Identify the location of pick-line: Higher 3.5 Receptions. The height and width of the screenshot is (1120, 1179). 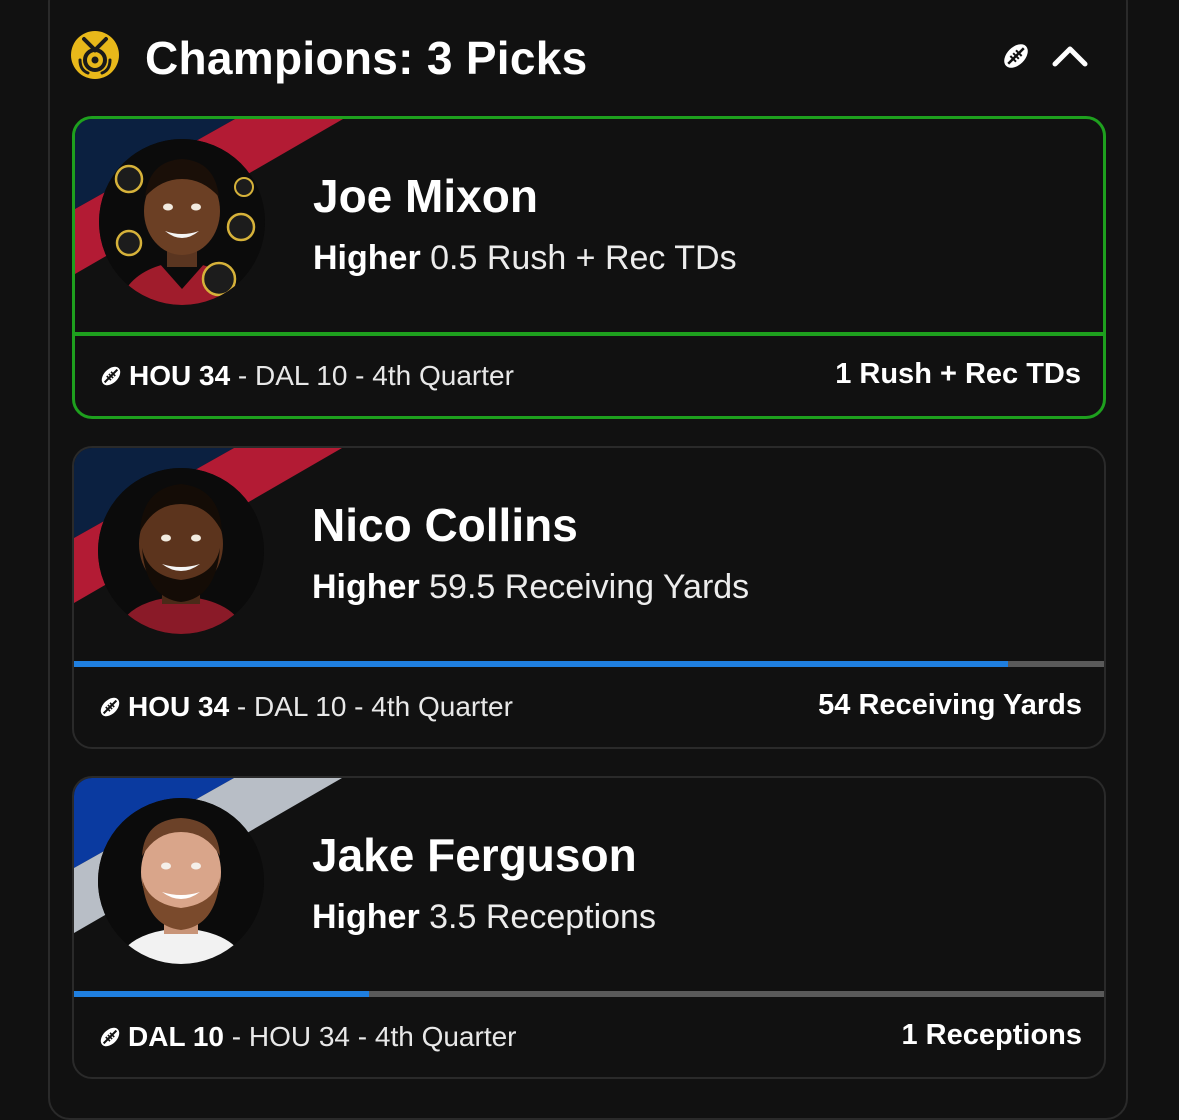
(484, 917).